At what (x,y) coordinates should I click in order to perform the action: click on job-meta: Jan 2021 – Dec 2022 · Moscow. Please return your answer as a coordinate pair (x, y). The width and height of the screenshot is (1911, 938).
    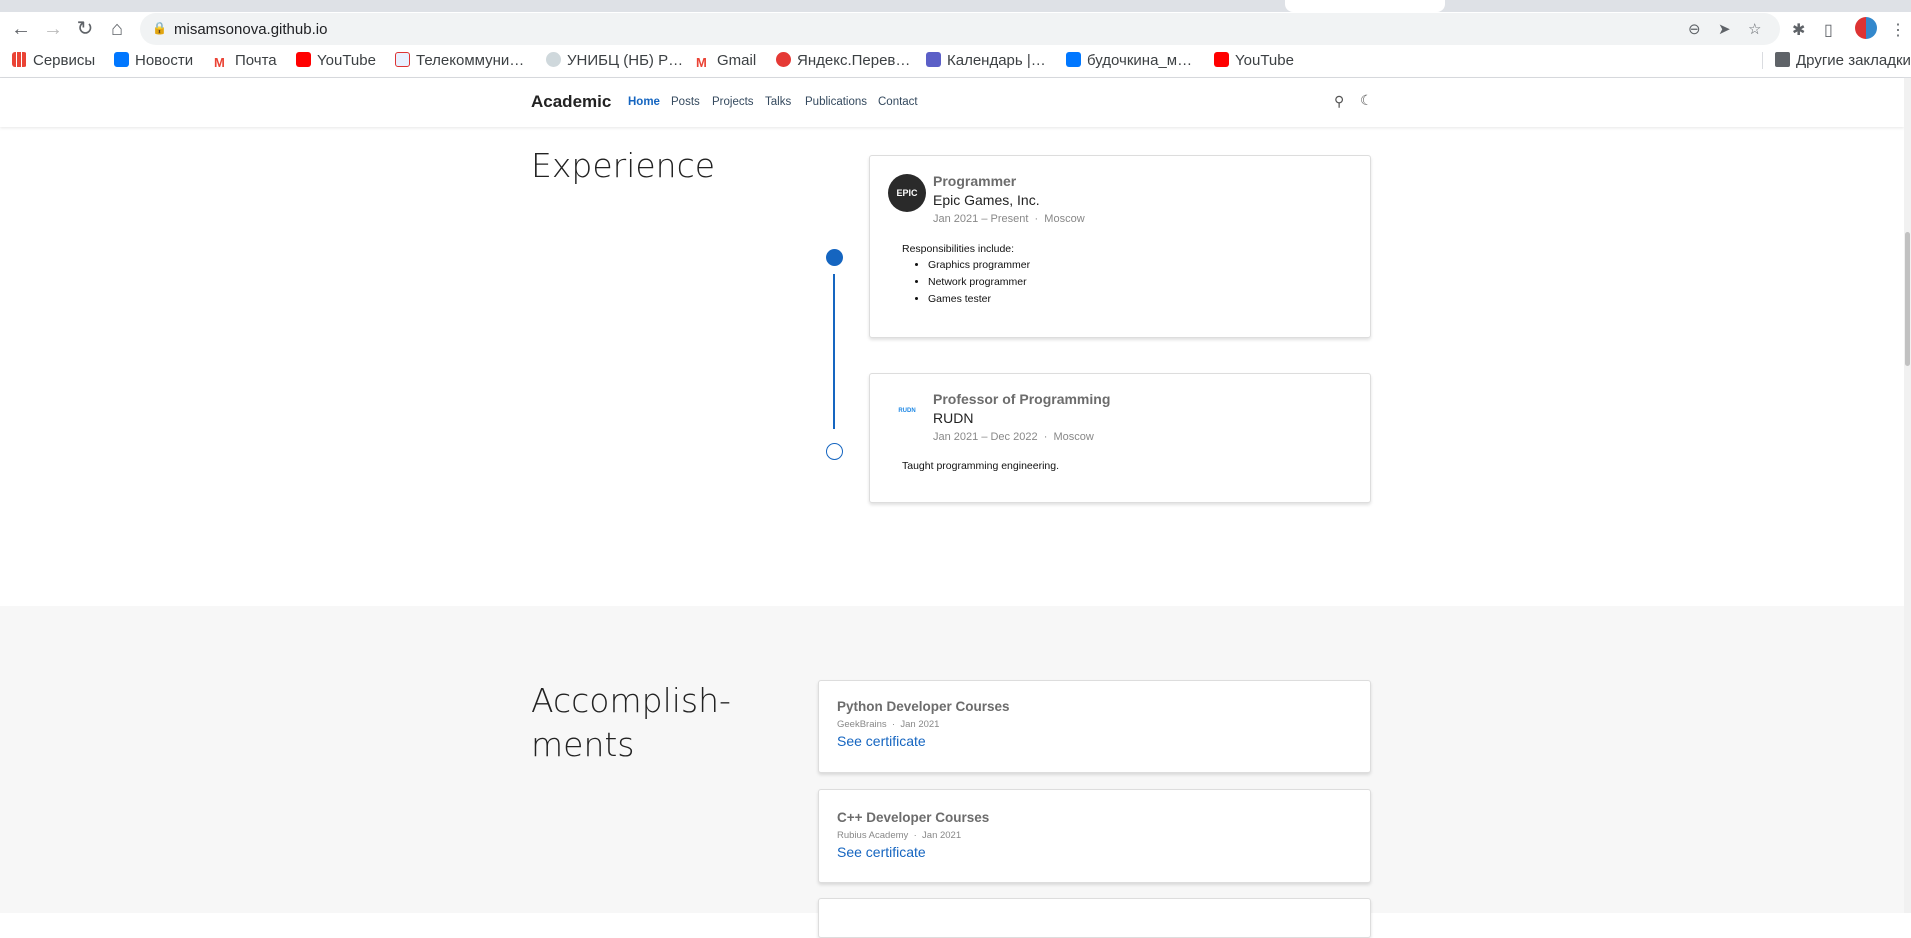
    Looking at the image, I should click on (1013, 437).